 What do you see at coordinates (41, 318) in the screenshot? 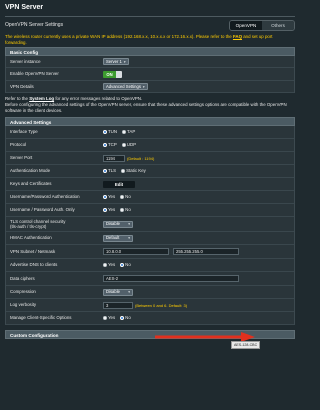
I see `client-options-label: Manage Client-Specific Options` at bounding box center [41, 318].